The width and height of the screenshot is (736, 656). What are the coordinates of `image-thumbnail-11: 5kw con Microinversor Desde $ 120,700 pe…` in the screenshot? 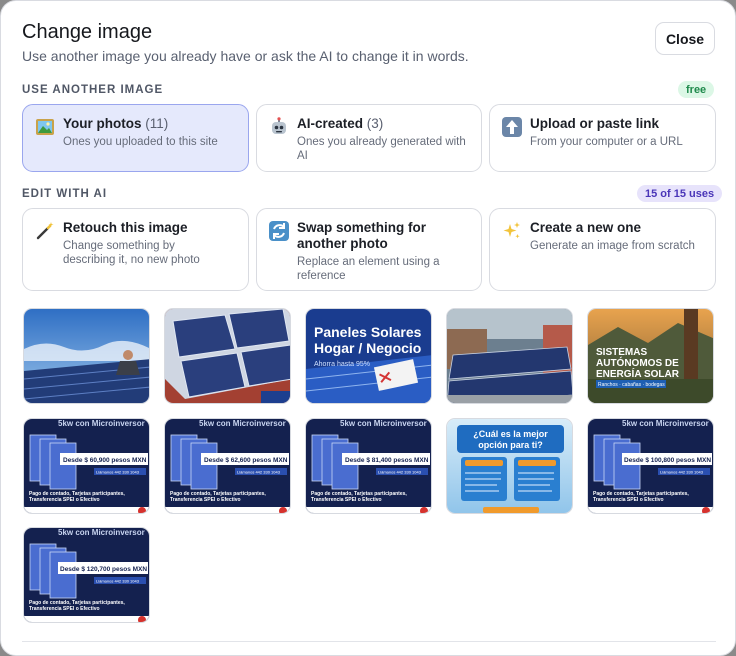 It's located at (86, 575).